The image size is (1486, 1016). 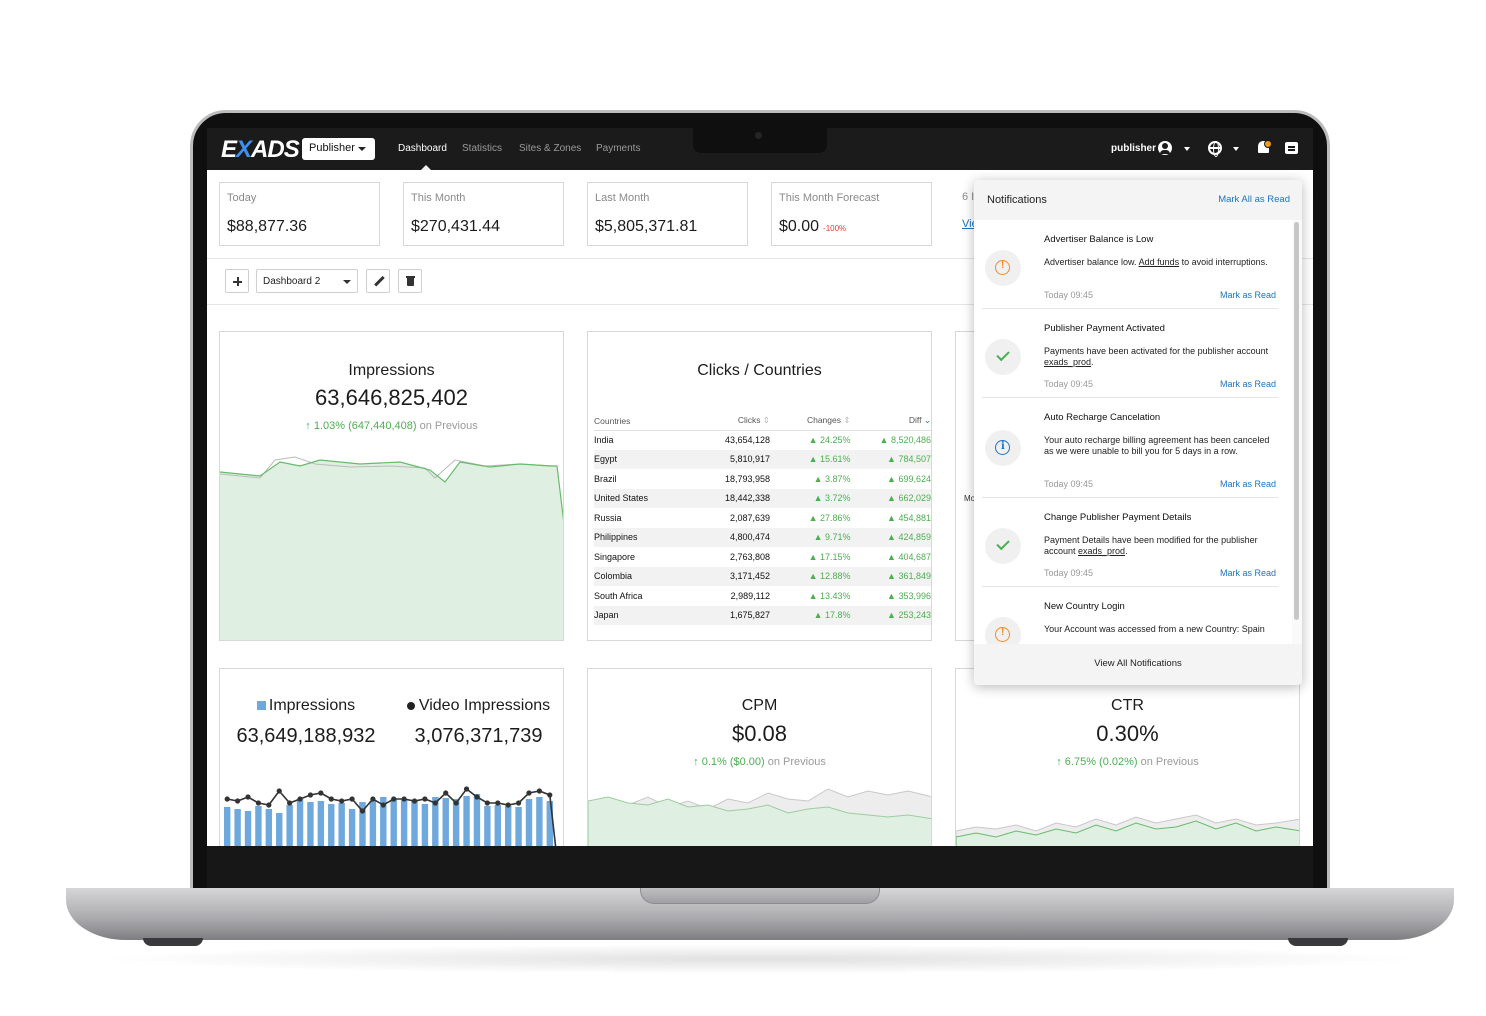 What do you see at coordinates (482, 148) in the screenshot?
I see `nav-statistics: Statistics` at bounding box center [482, 148].